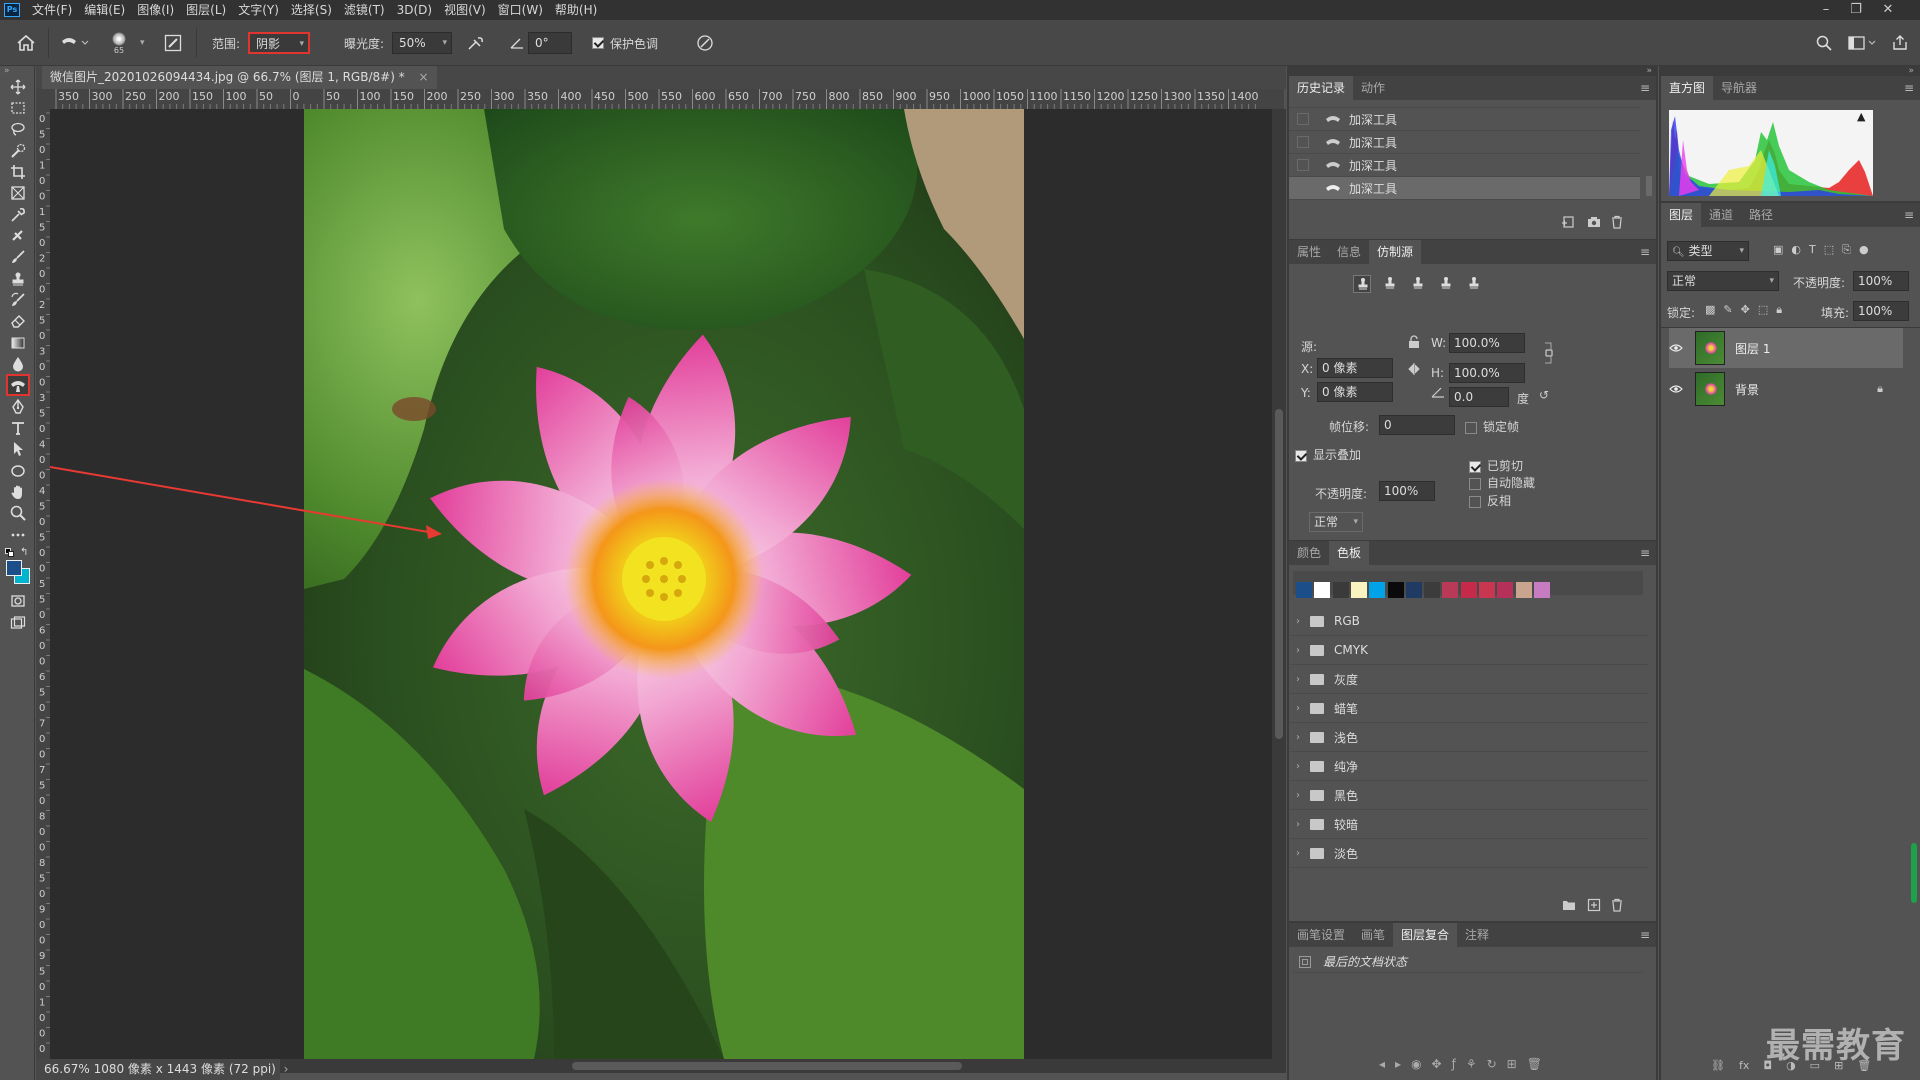 The width and height of the screenshot is (1920, 1080). I want to click on show-overlay-checkbox: 显示叠加, so click(1328, 454).